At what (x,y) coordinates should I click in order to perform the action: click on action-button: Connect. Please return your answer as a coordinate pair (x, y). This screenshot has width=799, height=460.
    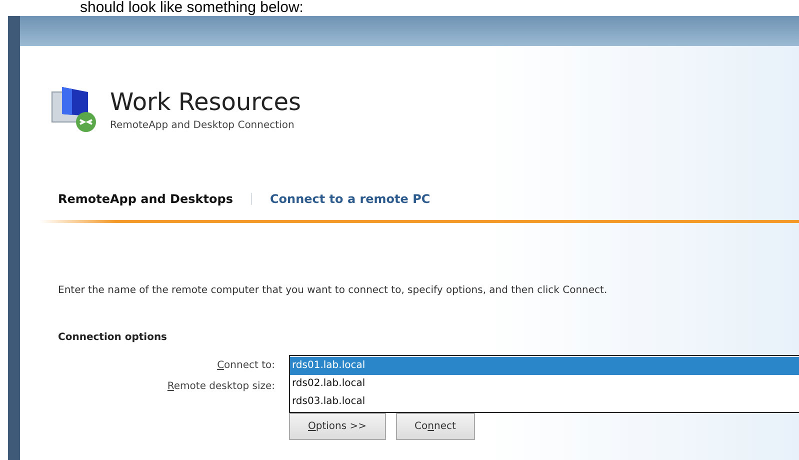
    Looking at the image, I should click on (435, 426).